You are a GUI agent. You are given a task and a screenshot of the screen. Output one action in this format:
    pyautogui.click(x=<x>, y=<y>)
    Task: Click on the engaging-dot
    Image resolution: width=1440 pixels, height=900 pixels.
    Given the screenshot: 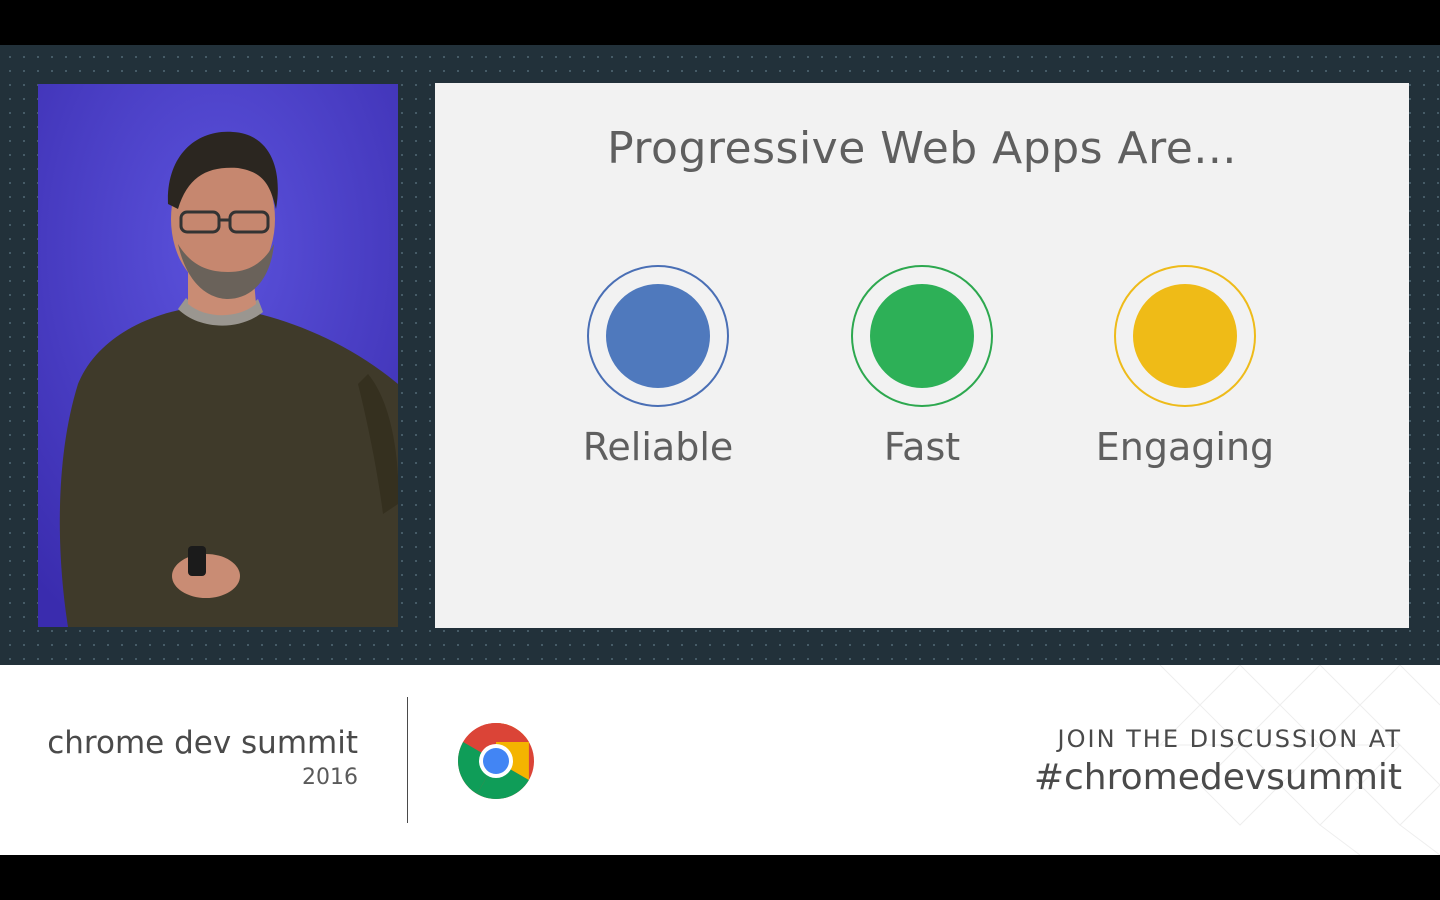 What is the action you would take?
    pyautogui.click(x=1185, y=336)
    